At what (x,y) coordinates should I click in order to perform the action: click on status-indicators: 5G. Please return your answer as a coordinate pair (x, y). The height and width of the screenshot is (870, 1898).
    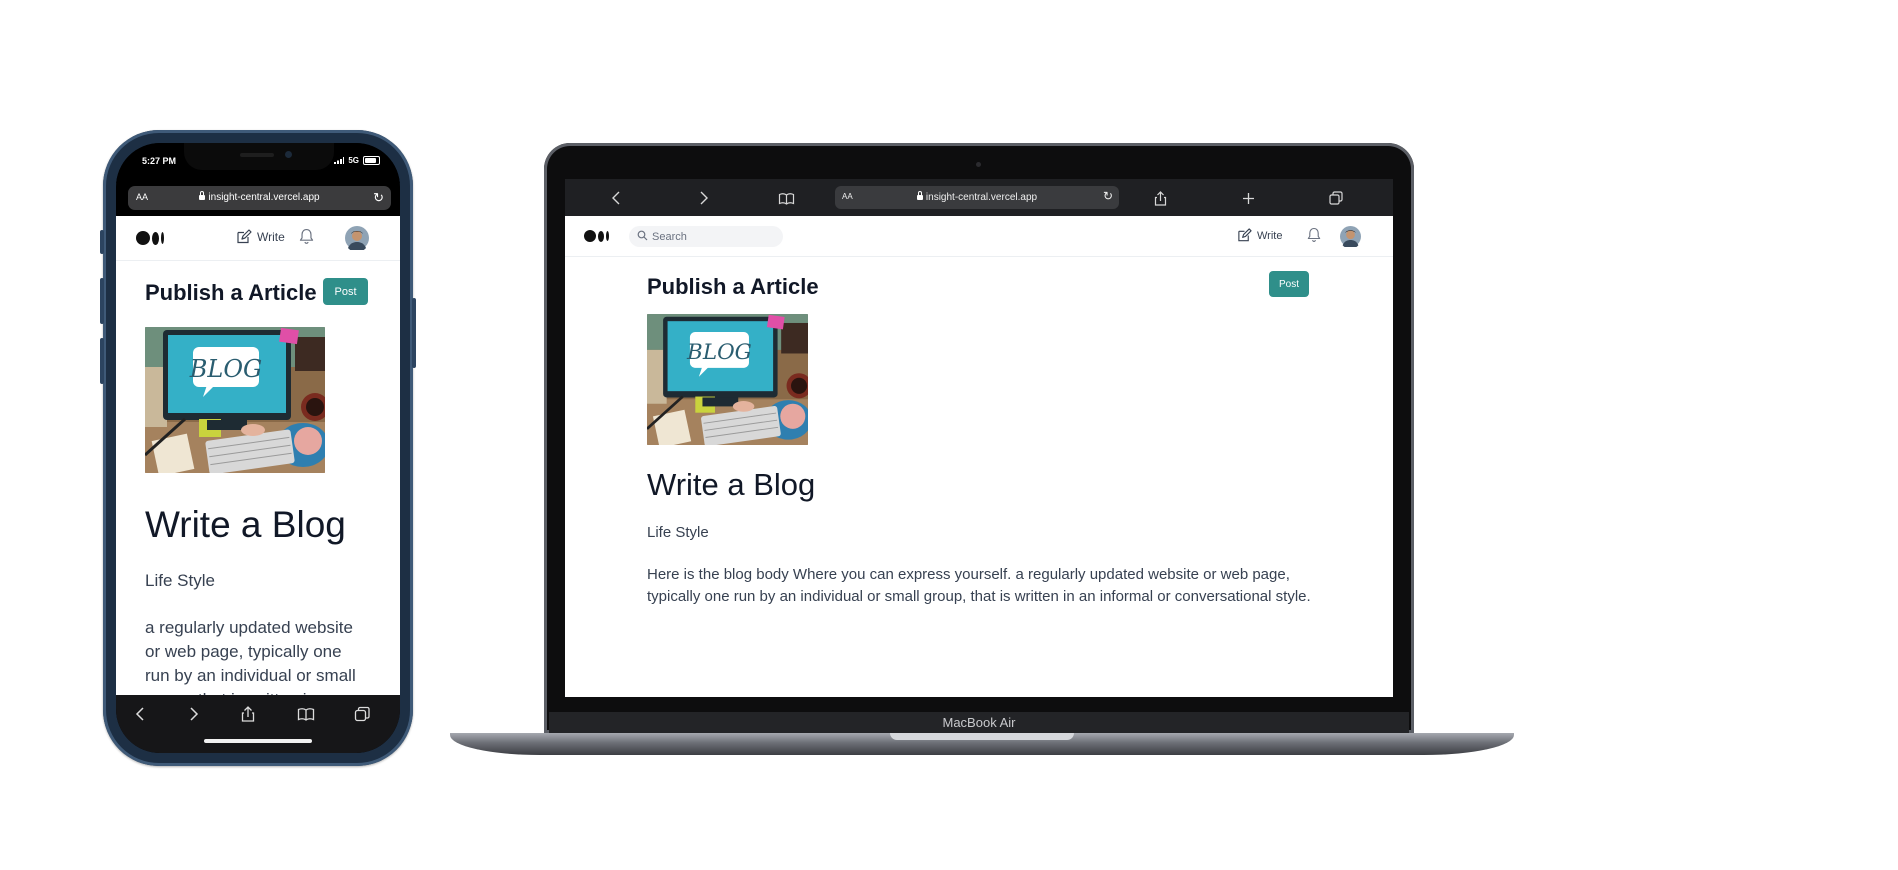
    Looking at the image, I should click on (357, 160).